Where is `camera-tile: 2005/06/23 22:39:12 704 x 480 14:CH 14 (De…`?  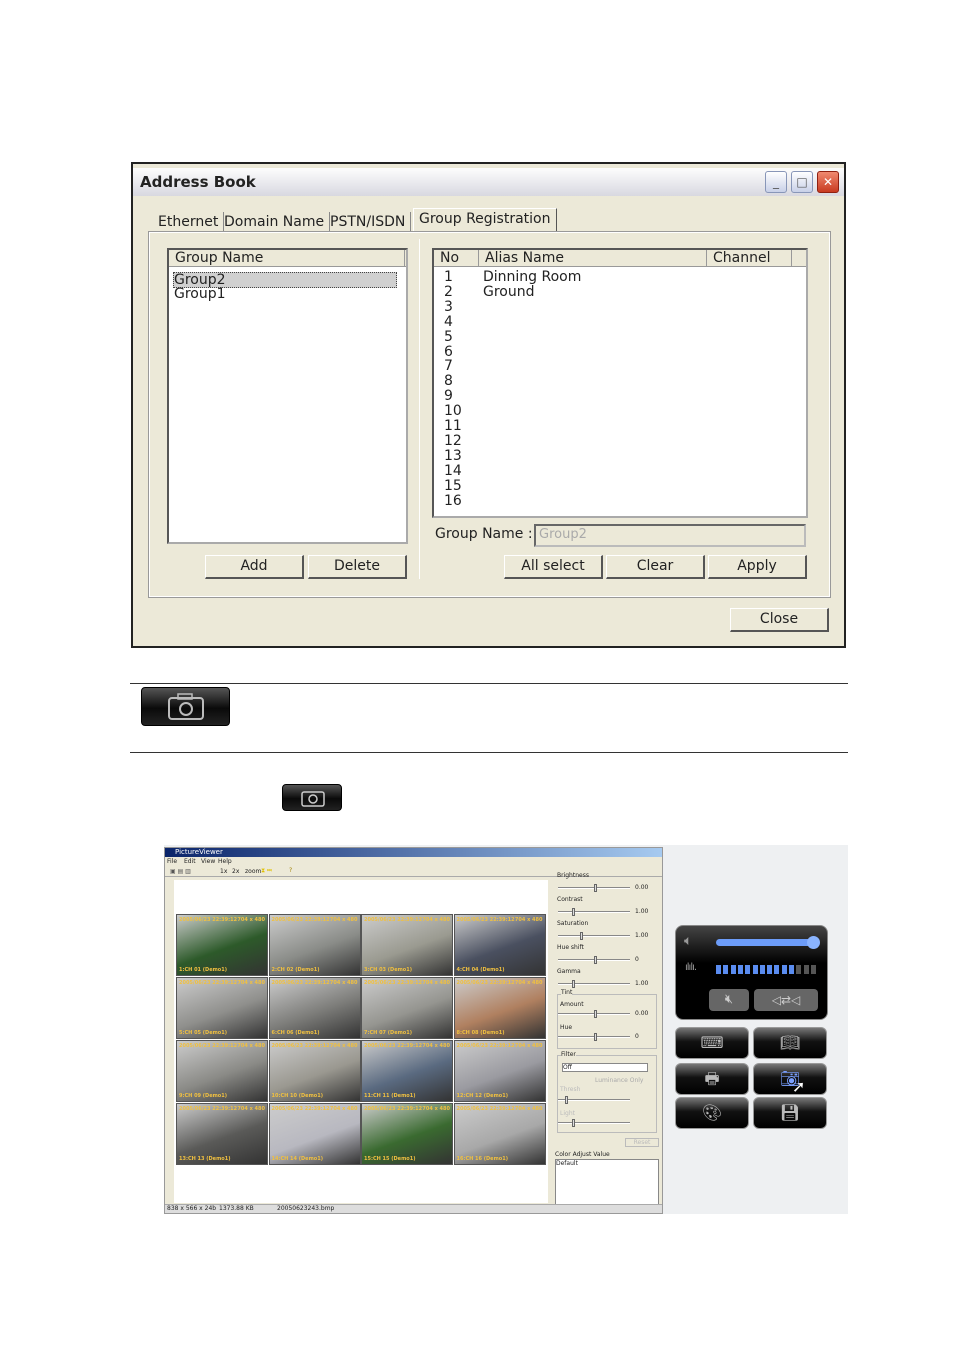 camera-tile: 2005/06/23 22:39:12 704 x 480 14:CH 14 (De… is located at coordinates (314, 1134).